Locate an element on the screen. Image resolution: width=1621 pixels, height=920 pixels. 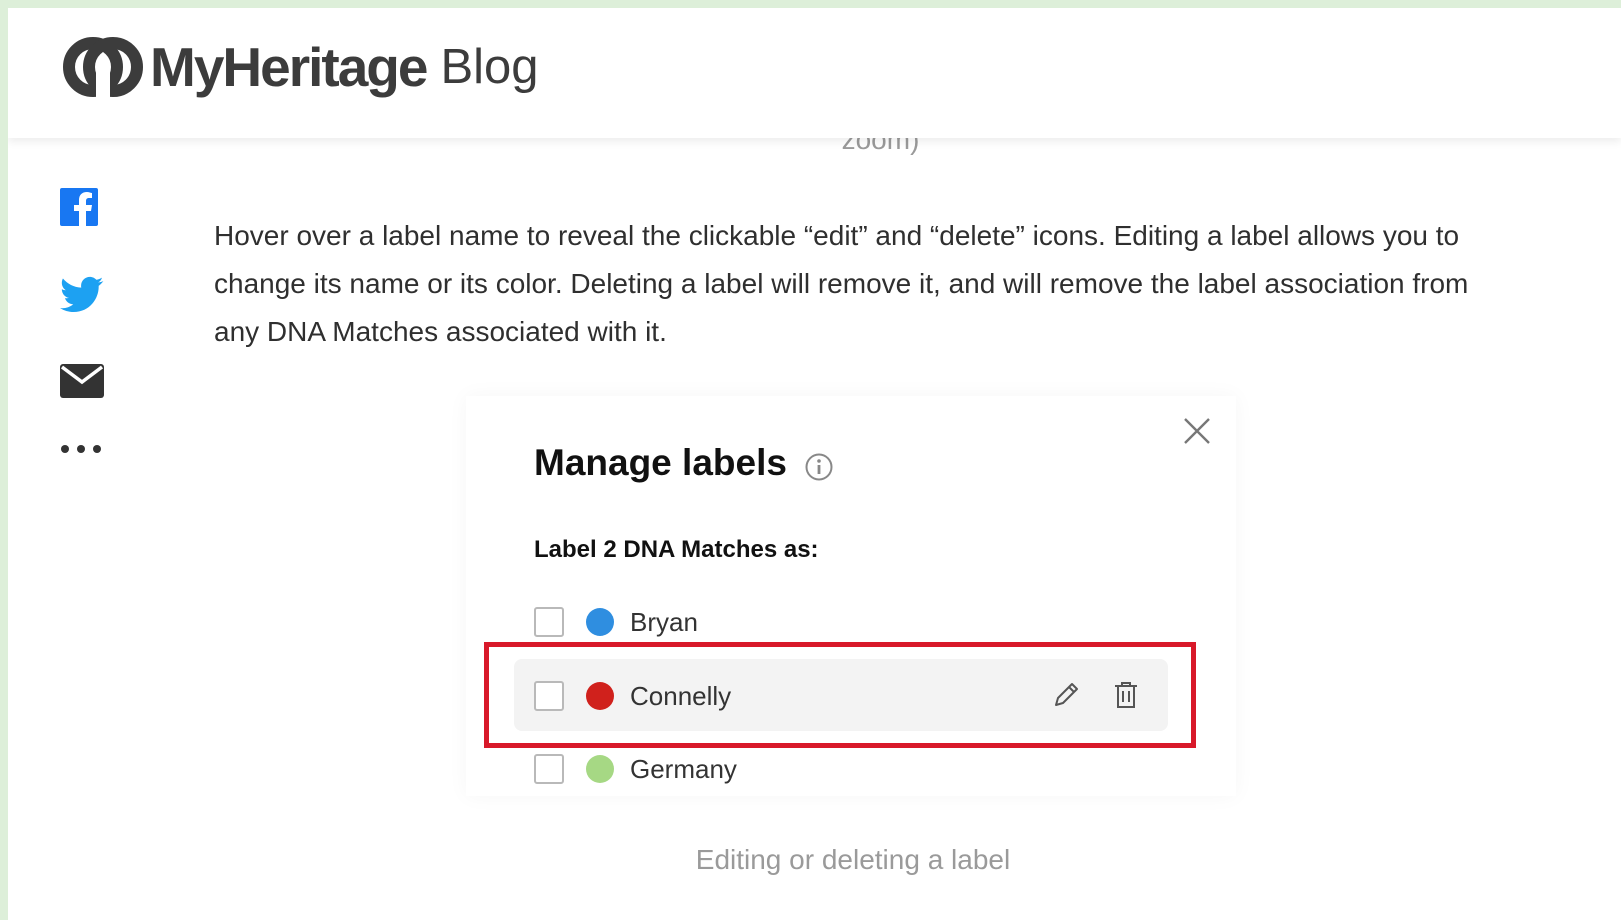
facebook-icon is located at coordinates (79, 207).